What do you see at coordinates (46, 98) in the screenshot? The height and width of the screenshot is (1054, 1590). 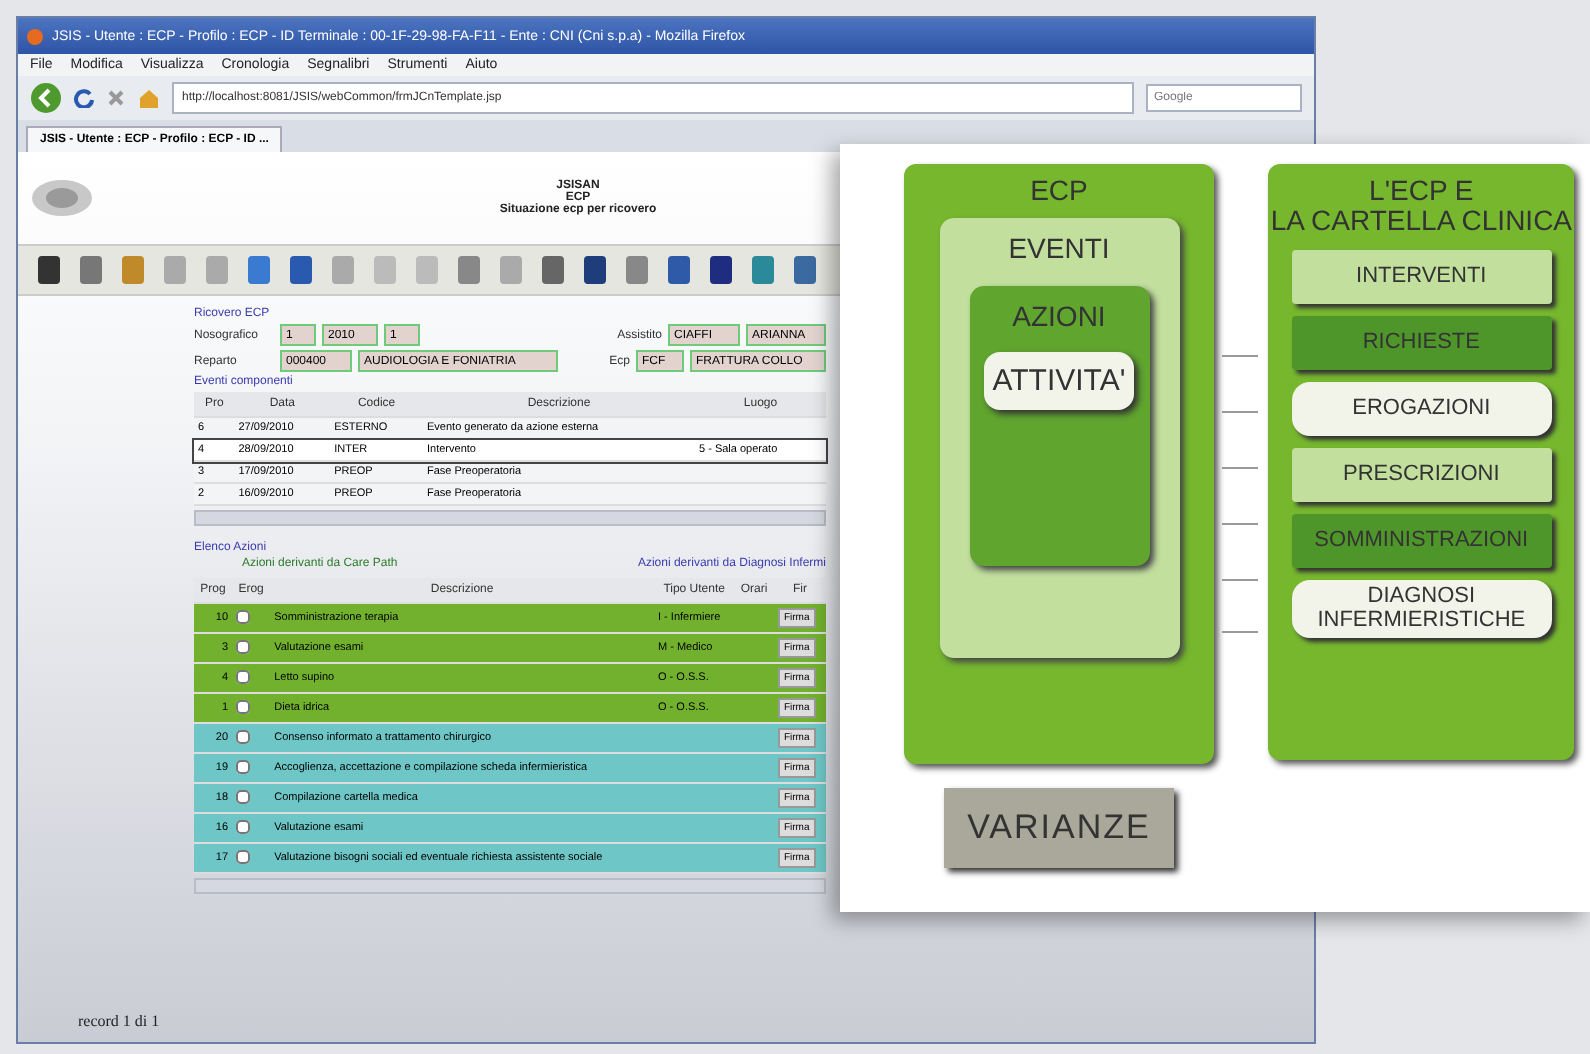 I see `back-icon` at bounding box center [46, 98].